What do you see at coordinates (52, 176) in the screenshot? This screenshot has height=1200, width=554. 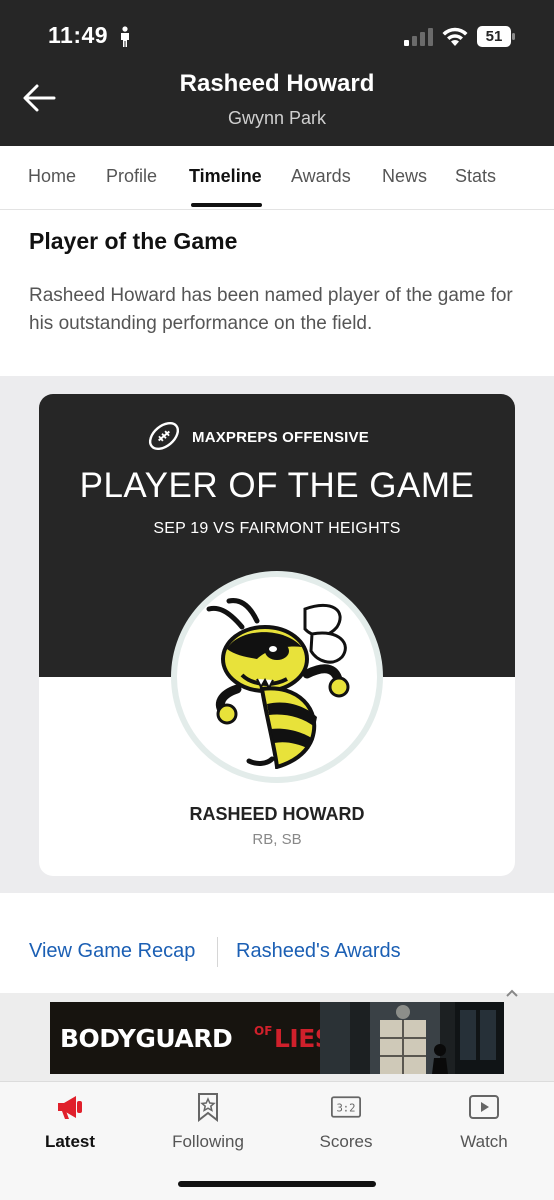 I see `tab-home: Home` at bounding box center [52, 176].